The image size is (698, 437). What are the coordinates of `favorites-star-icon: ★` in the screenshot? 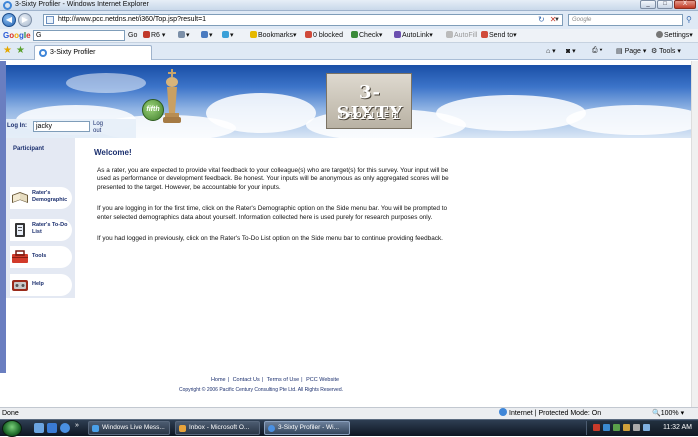 It's located at (7, 50).